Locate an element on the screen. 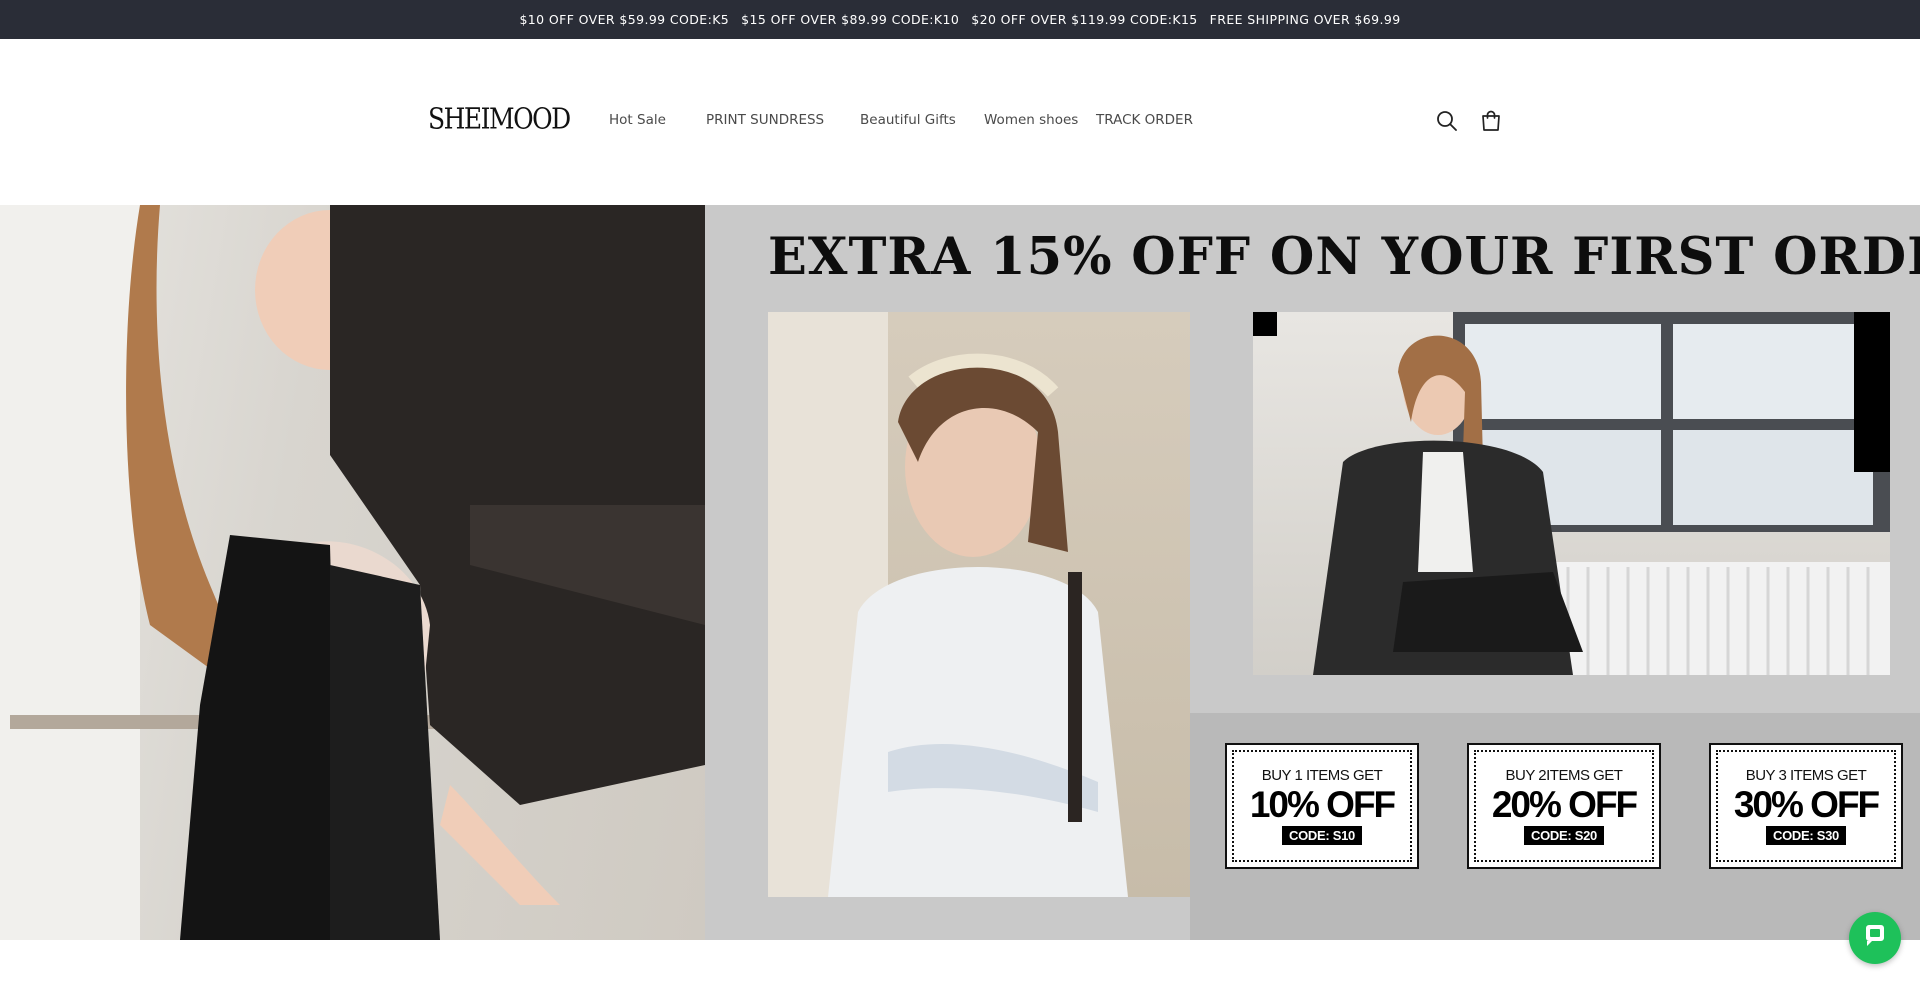  hero-photo-model-blouse is located at coordinates (979, 604).